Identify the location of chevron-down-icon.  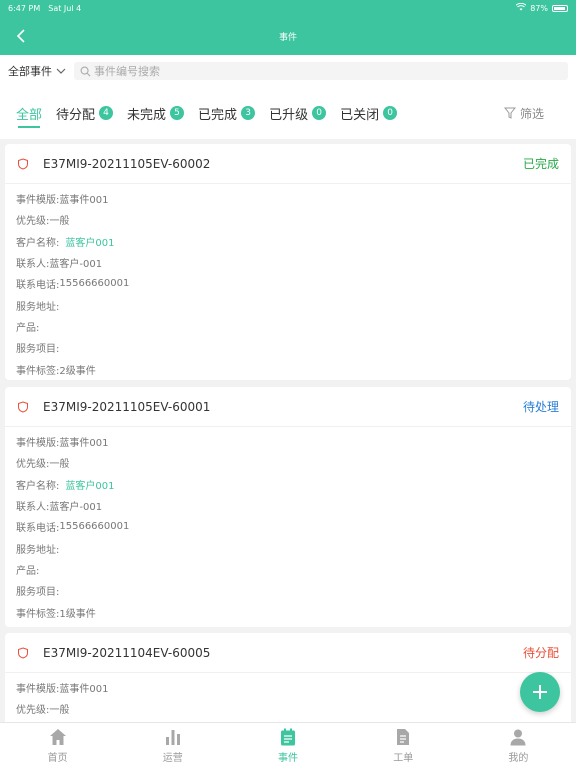
(61, 71).